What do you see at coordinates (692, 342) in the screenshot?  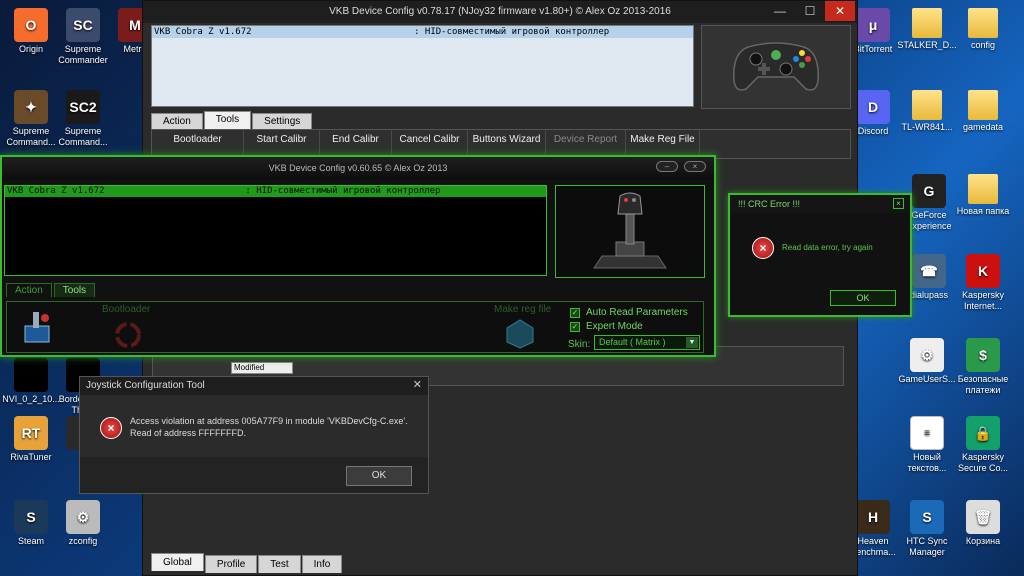 I see `chevron-down-icon: ▼` at bounding box center [692, 342].